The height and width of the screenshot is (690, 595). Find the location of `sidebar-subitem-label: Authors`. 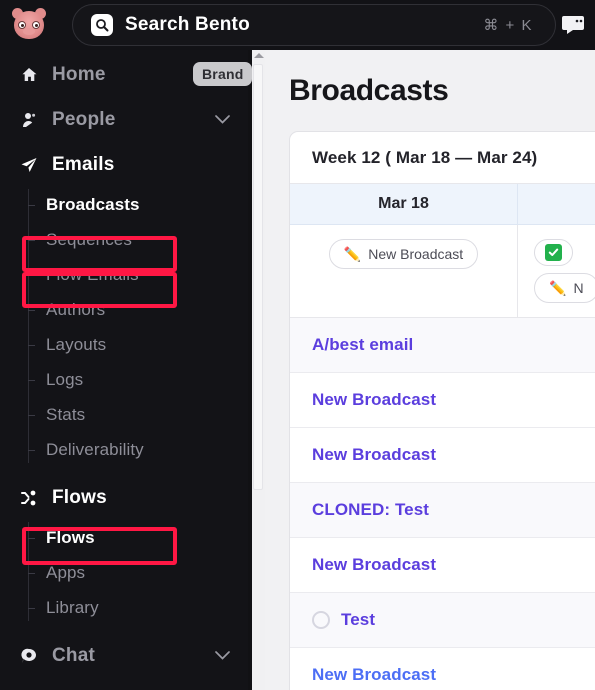

sidebar-subitem-label: Authors is located at coordinates (76, 309).